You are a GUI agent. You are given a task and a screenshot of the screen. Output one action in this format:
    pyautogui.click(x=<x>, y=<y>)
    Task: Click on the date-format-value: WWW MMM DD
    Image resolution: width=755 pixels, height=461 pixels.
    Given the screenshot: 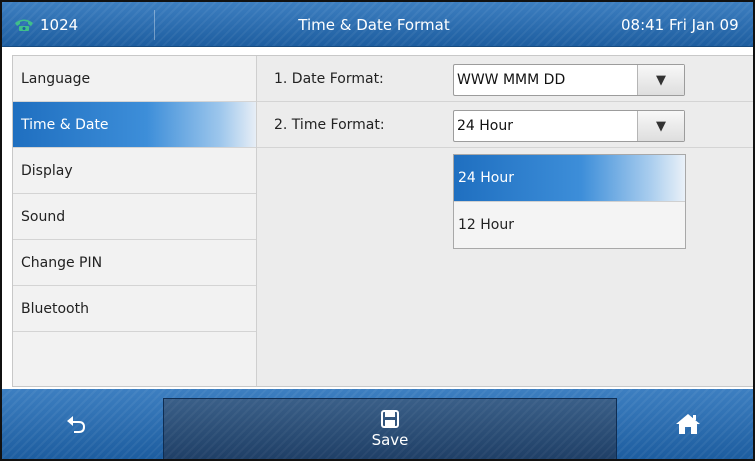 What is the action you would take?
    pyautogui.click(x=511, y=80)
    